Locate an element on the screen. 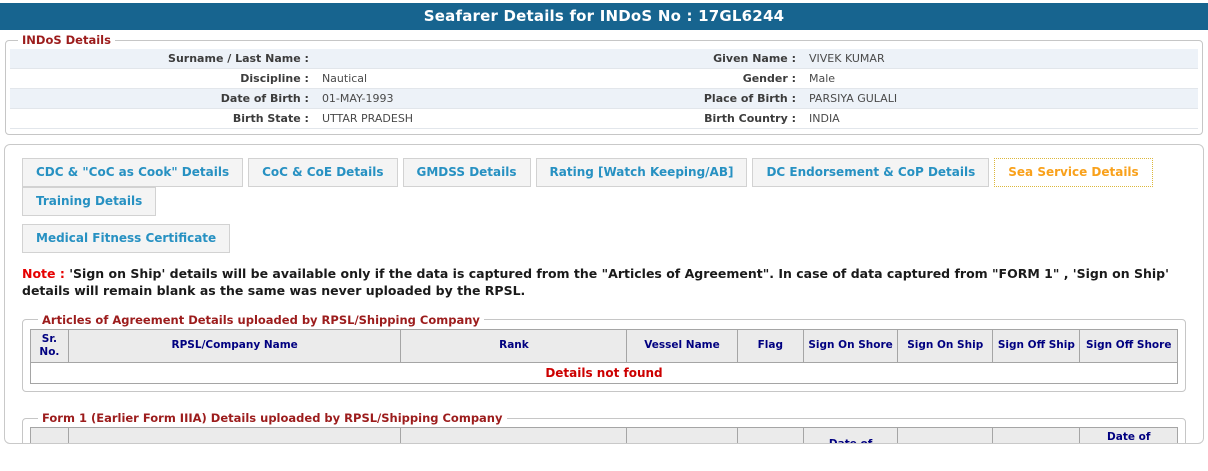 The width and height of the screenshot is (1208, 471). table-row-empty: Details not found is located at coordinates (604, 373).